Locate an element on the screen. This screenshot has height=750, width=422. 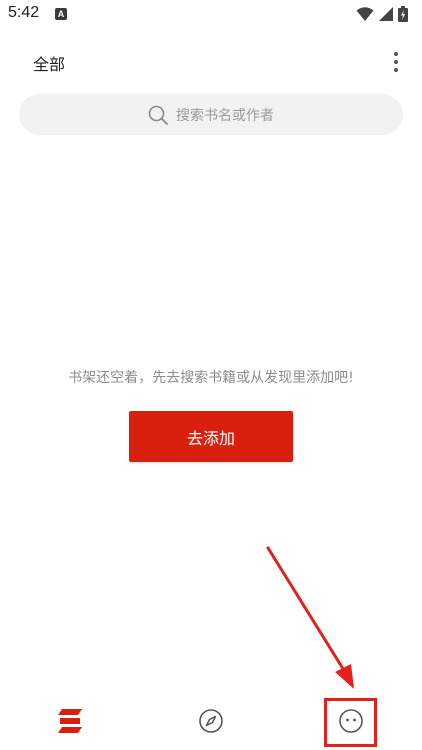
search-placeholder: 搜索书名或作者 is located at coordinates (225, 115).